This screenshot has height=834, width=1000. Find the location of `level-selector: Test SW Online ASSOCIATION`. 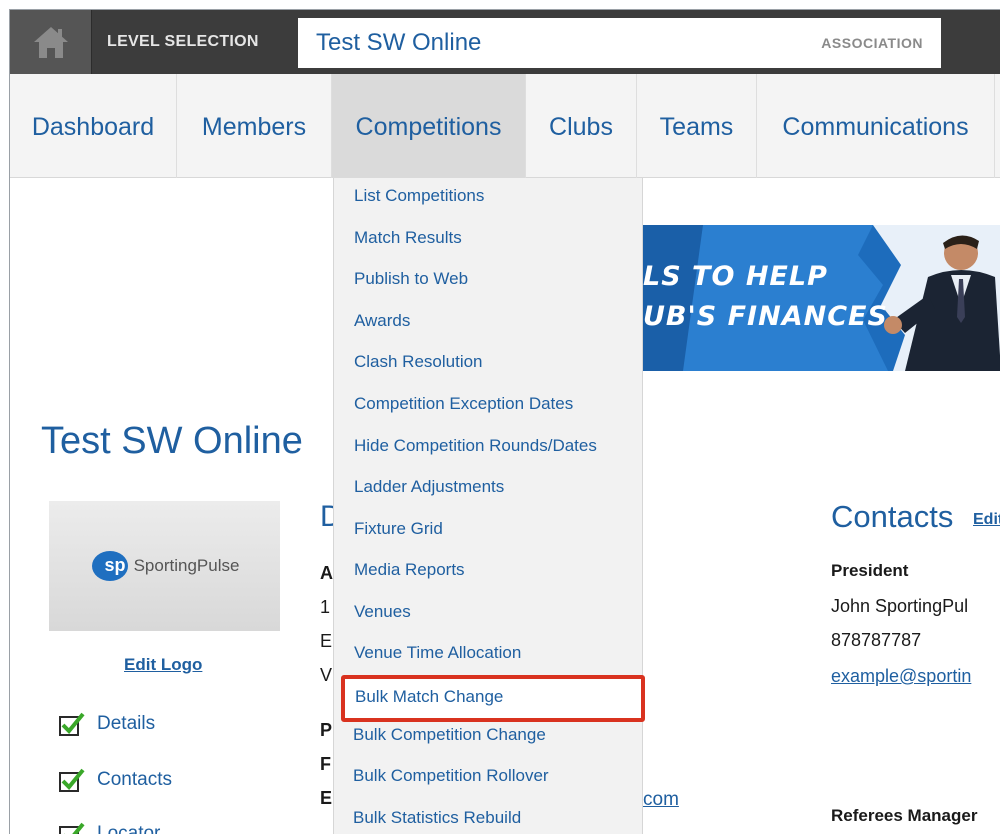

level-selector: Test SW Online ASSOCIATION is located at coordinates (619, 43).